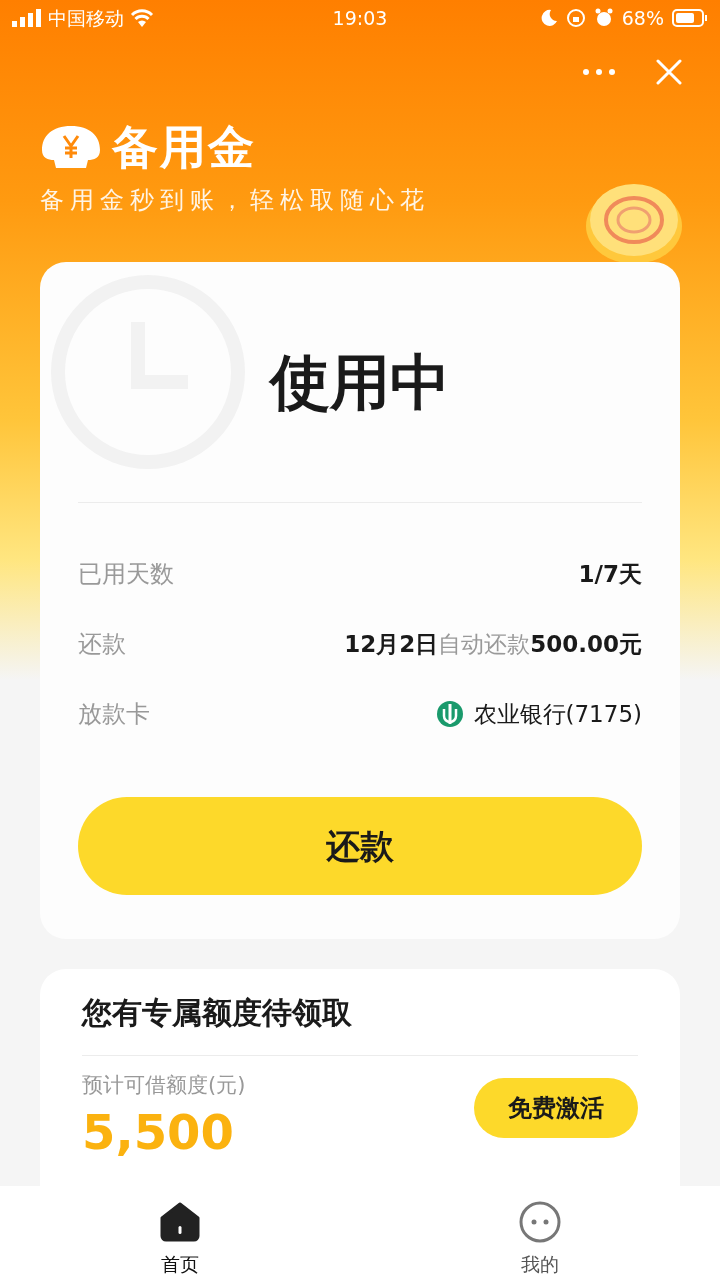  I want to click on clock-time: 19:03, so click(360, 18).